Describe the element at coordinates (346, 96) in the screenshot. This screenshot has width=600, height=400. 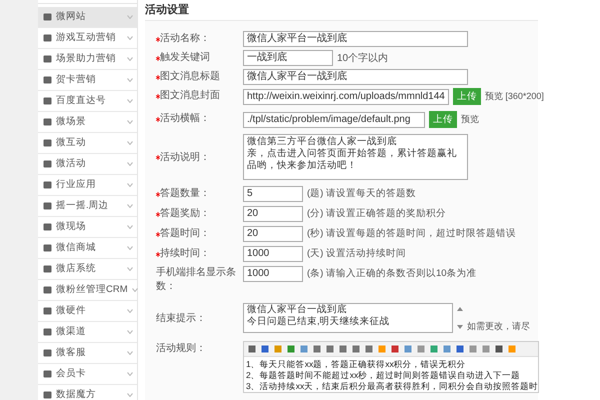
I see `text-field: http://weixin.weixinrj.com/uploads/mmnld144` at that location.